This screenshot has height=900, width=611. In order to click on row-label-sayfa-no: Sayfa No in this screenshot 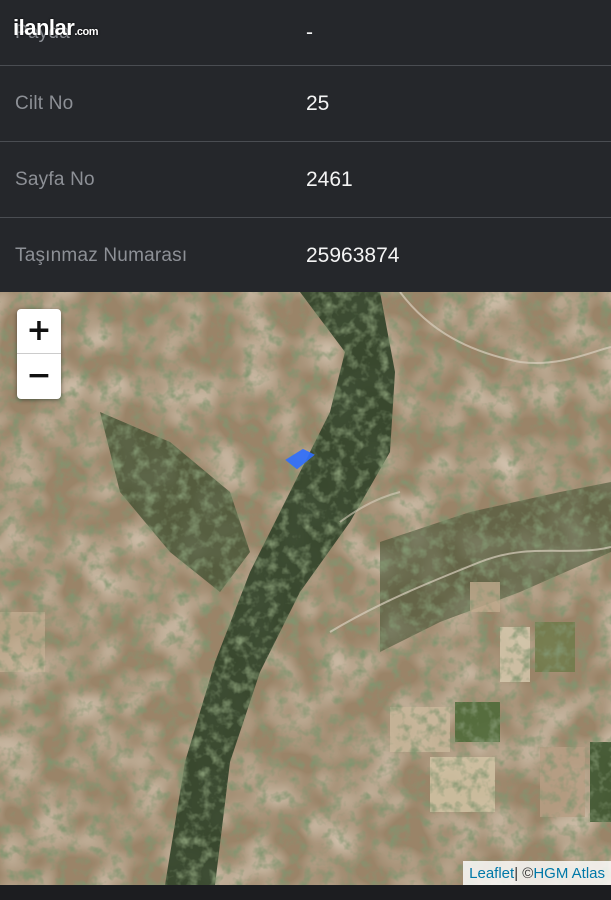, I will do `click(55, 179)`.